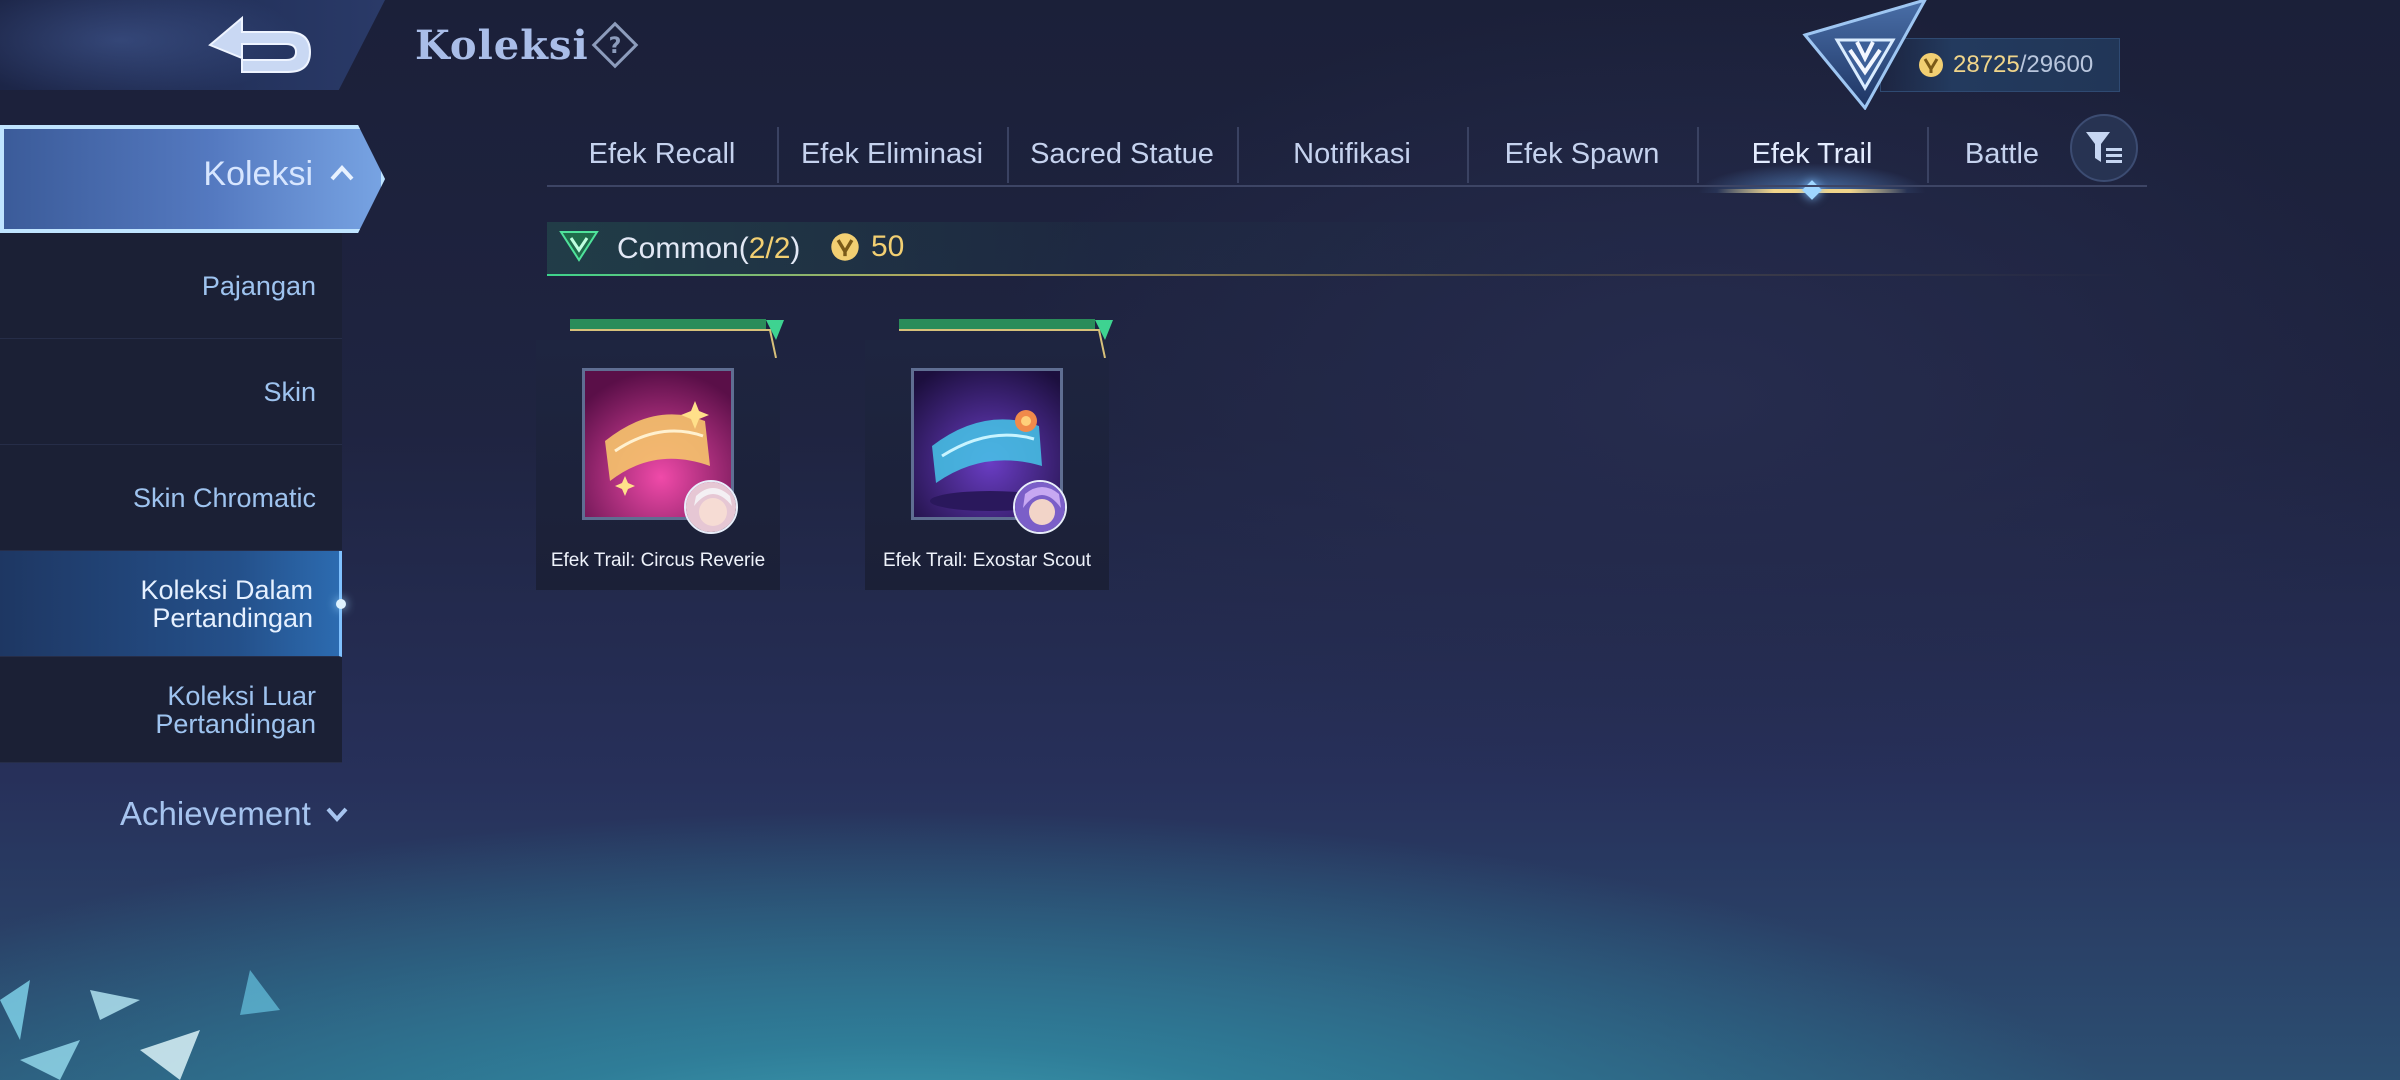  What do you see at coordinates (173, 604) in the screenshot?
I see `sidebar-item-koleksi-dalam-pertandingan: Koleksi Dalam Pertandingan` at bounding box center [173, 604].